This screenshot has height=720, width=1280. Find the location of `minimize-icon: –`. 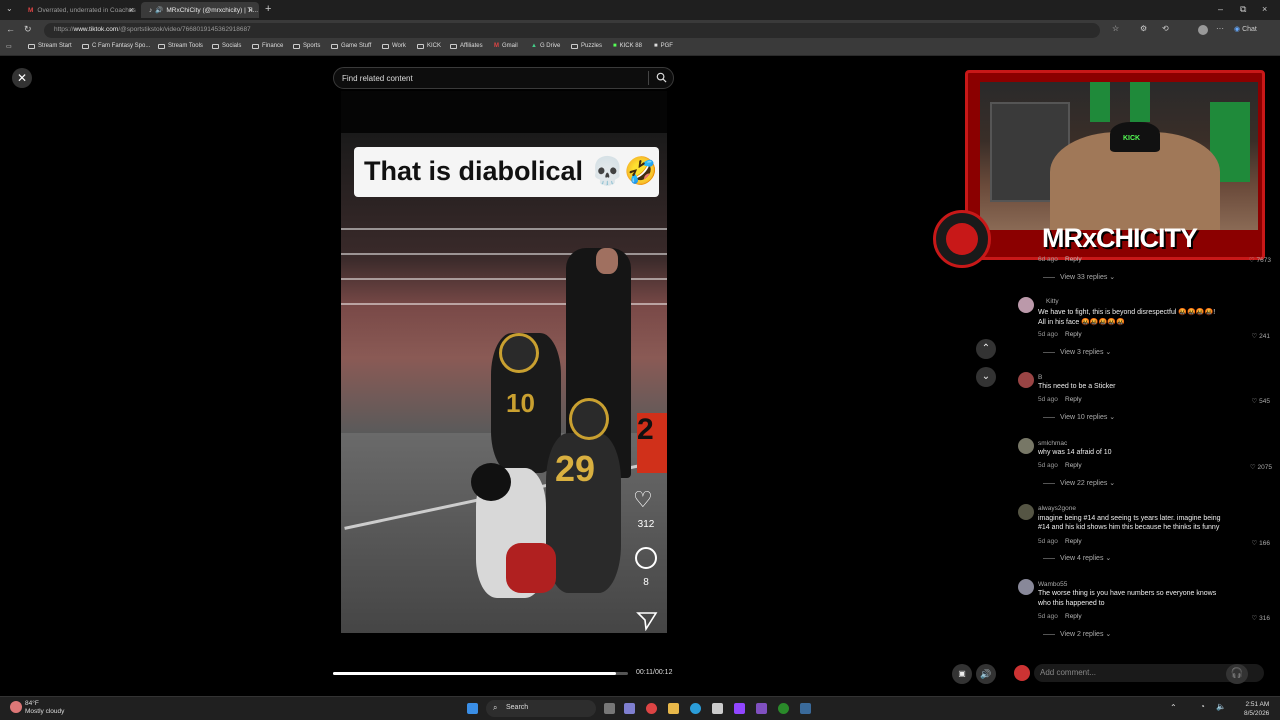

minimize-icon: – is located at coordinates (1220, 9).